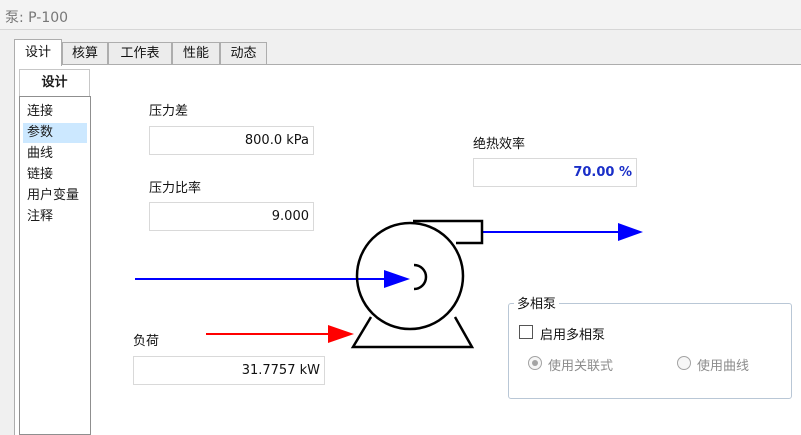  Describe the element at coordinates (526, 332) in the screenshot. I see `enable-multiphase-checkbox` at that location.